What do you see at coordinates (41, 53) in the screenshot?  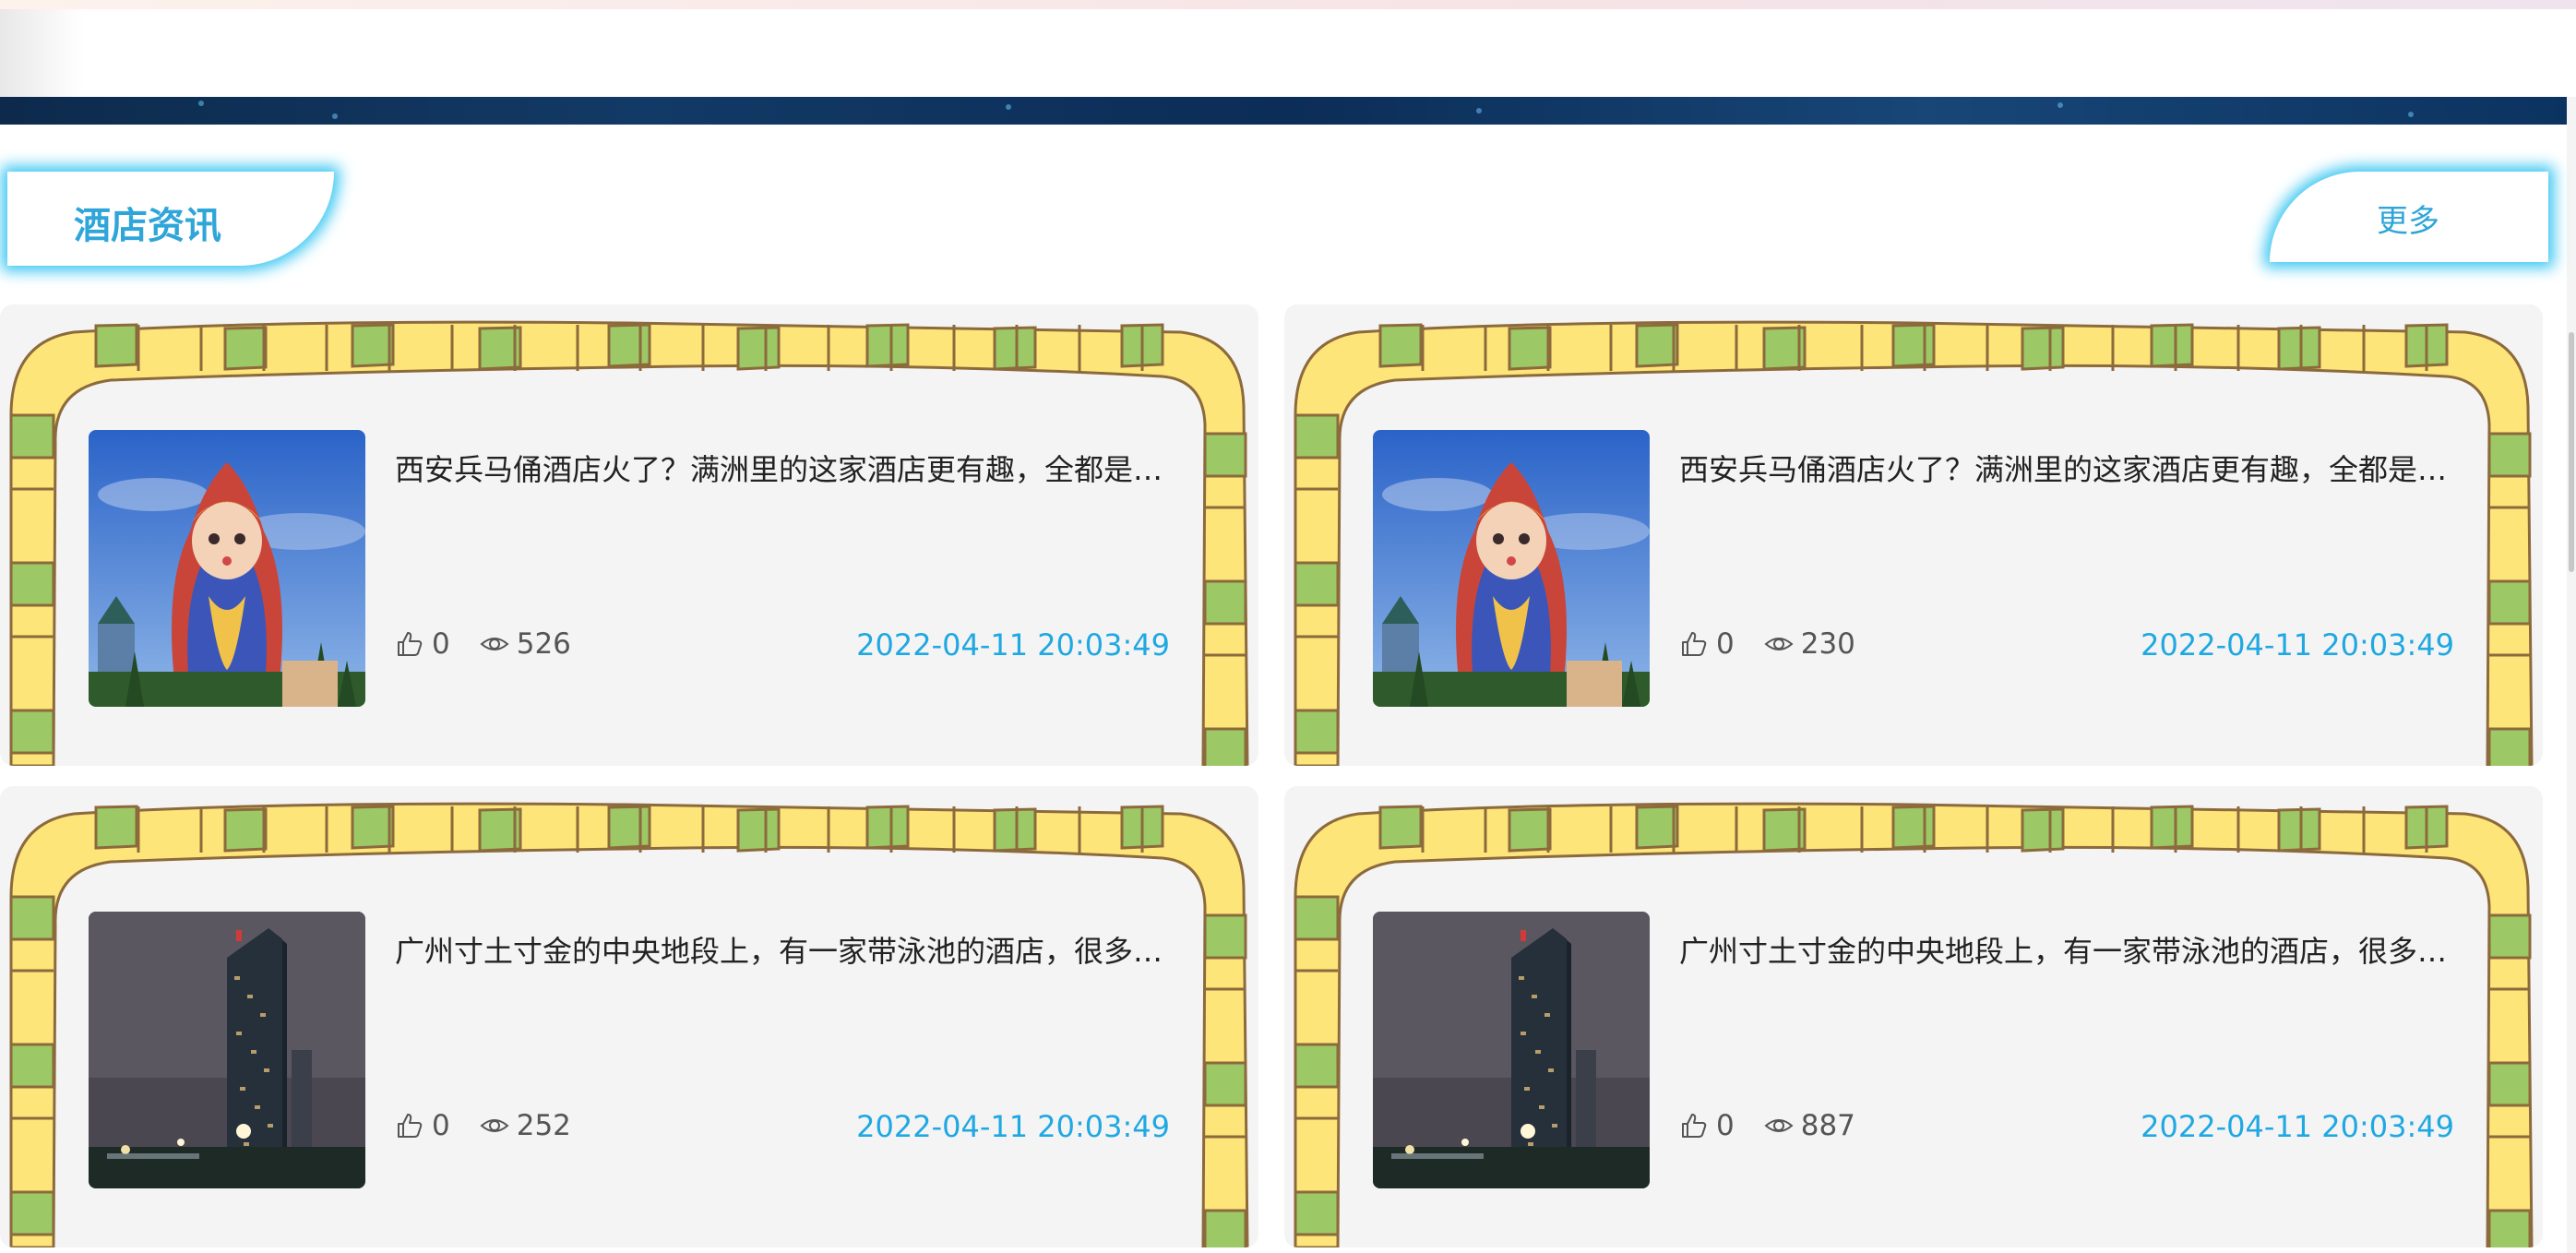 I see `header-shadow` at bounding box center [41, 53].